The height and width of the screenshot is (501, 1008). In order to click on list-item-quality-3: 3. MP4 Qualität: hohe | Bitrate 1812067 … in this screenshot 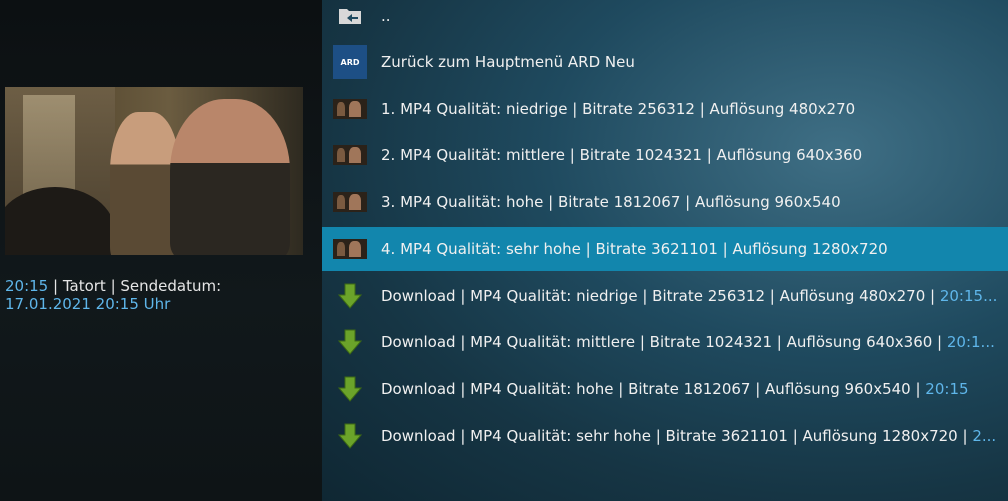, I will do `click(665, 202)`.